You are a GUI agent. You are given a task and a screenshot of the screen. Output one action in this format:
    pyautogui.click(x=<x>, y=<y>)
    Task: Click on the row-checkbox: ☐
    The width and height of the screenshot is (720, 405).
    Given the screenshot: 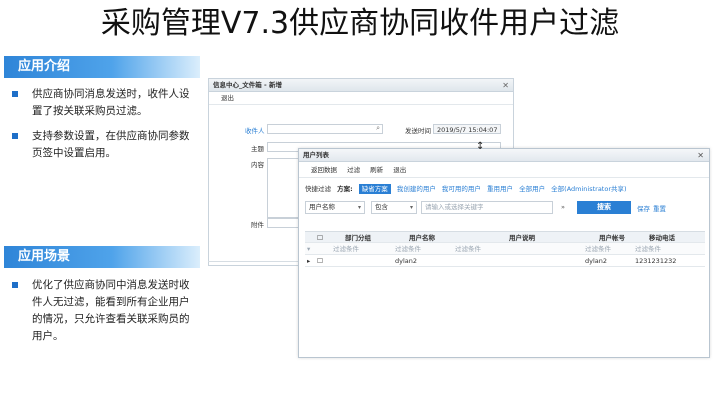 What is the action you would take?
    pyautogui.click(x=320, y=261)
    